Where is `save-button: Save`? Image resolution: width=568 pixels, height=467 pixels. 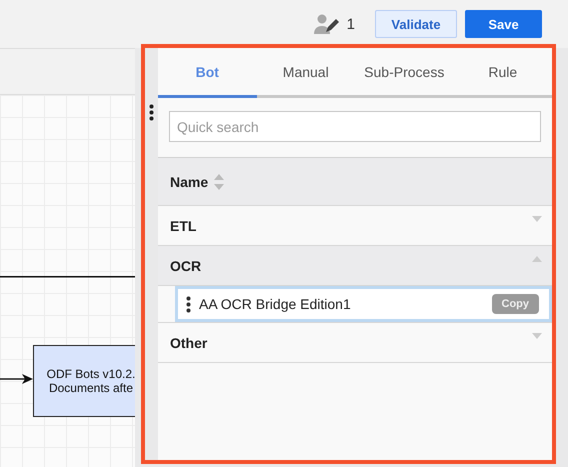 save-button: Save is located at coordinates (503, 24).